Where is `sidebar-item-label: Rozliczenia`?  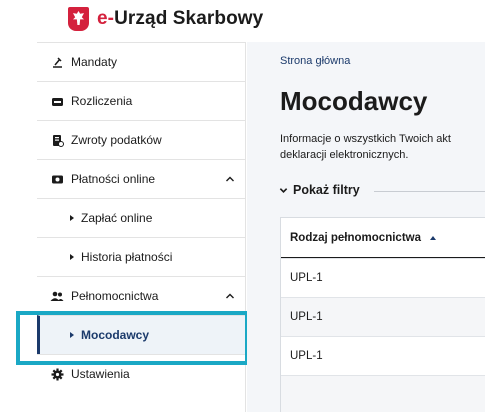
sidebar-item-label: Rozliczenia is located at coordinates (102, 101).